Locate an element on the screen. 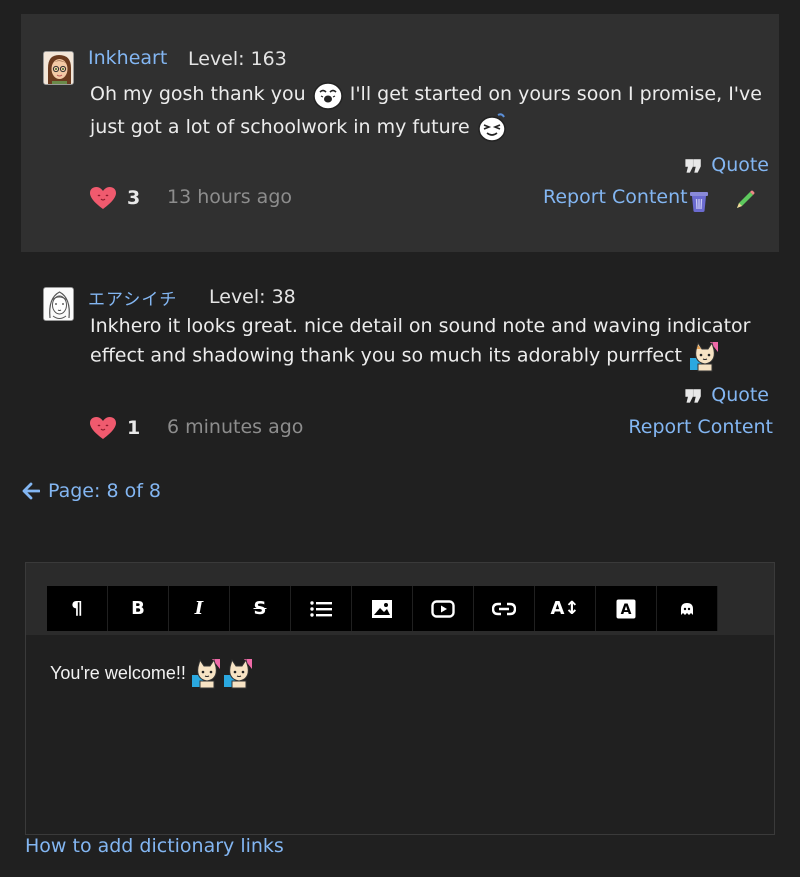 This screenshot has width=800, height=877. svg-text: A is located at coordinates (626, 610).